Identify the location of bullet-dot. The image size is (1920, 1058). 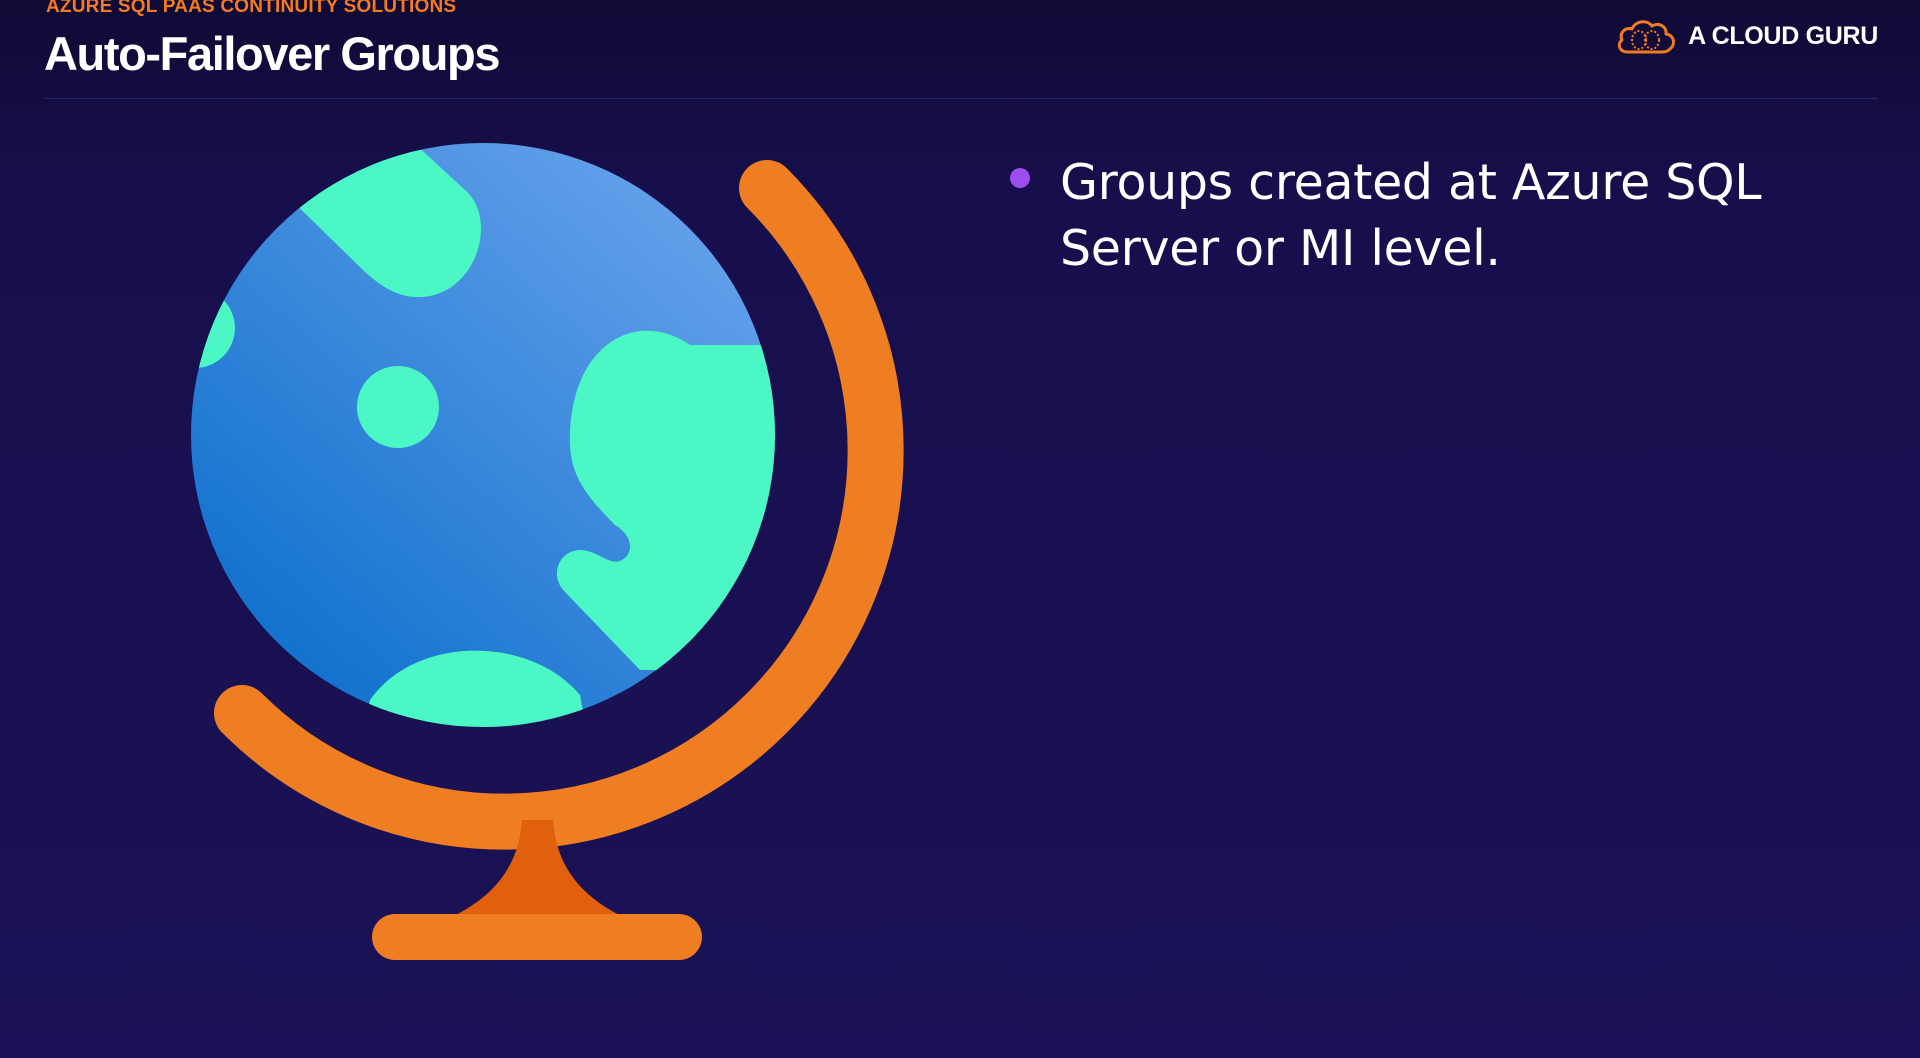
(1020, 178).